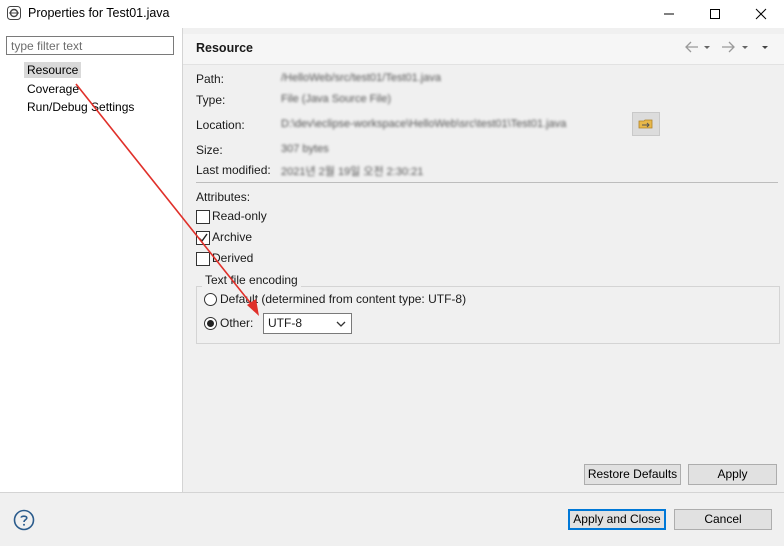 This screenshot has width=784, height=546. I want to click on close-icon, so click(761, 14).